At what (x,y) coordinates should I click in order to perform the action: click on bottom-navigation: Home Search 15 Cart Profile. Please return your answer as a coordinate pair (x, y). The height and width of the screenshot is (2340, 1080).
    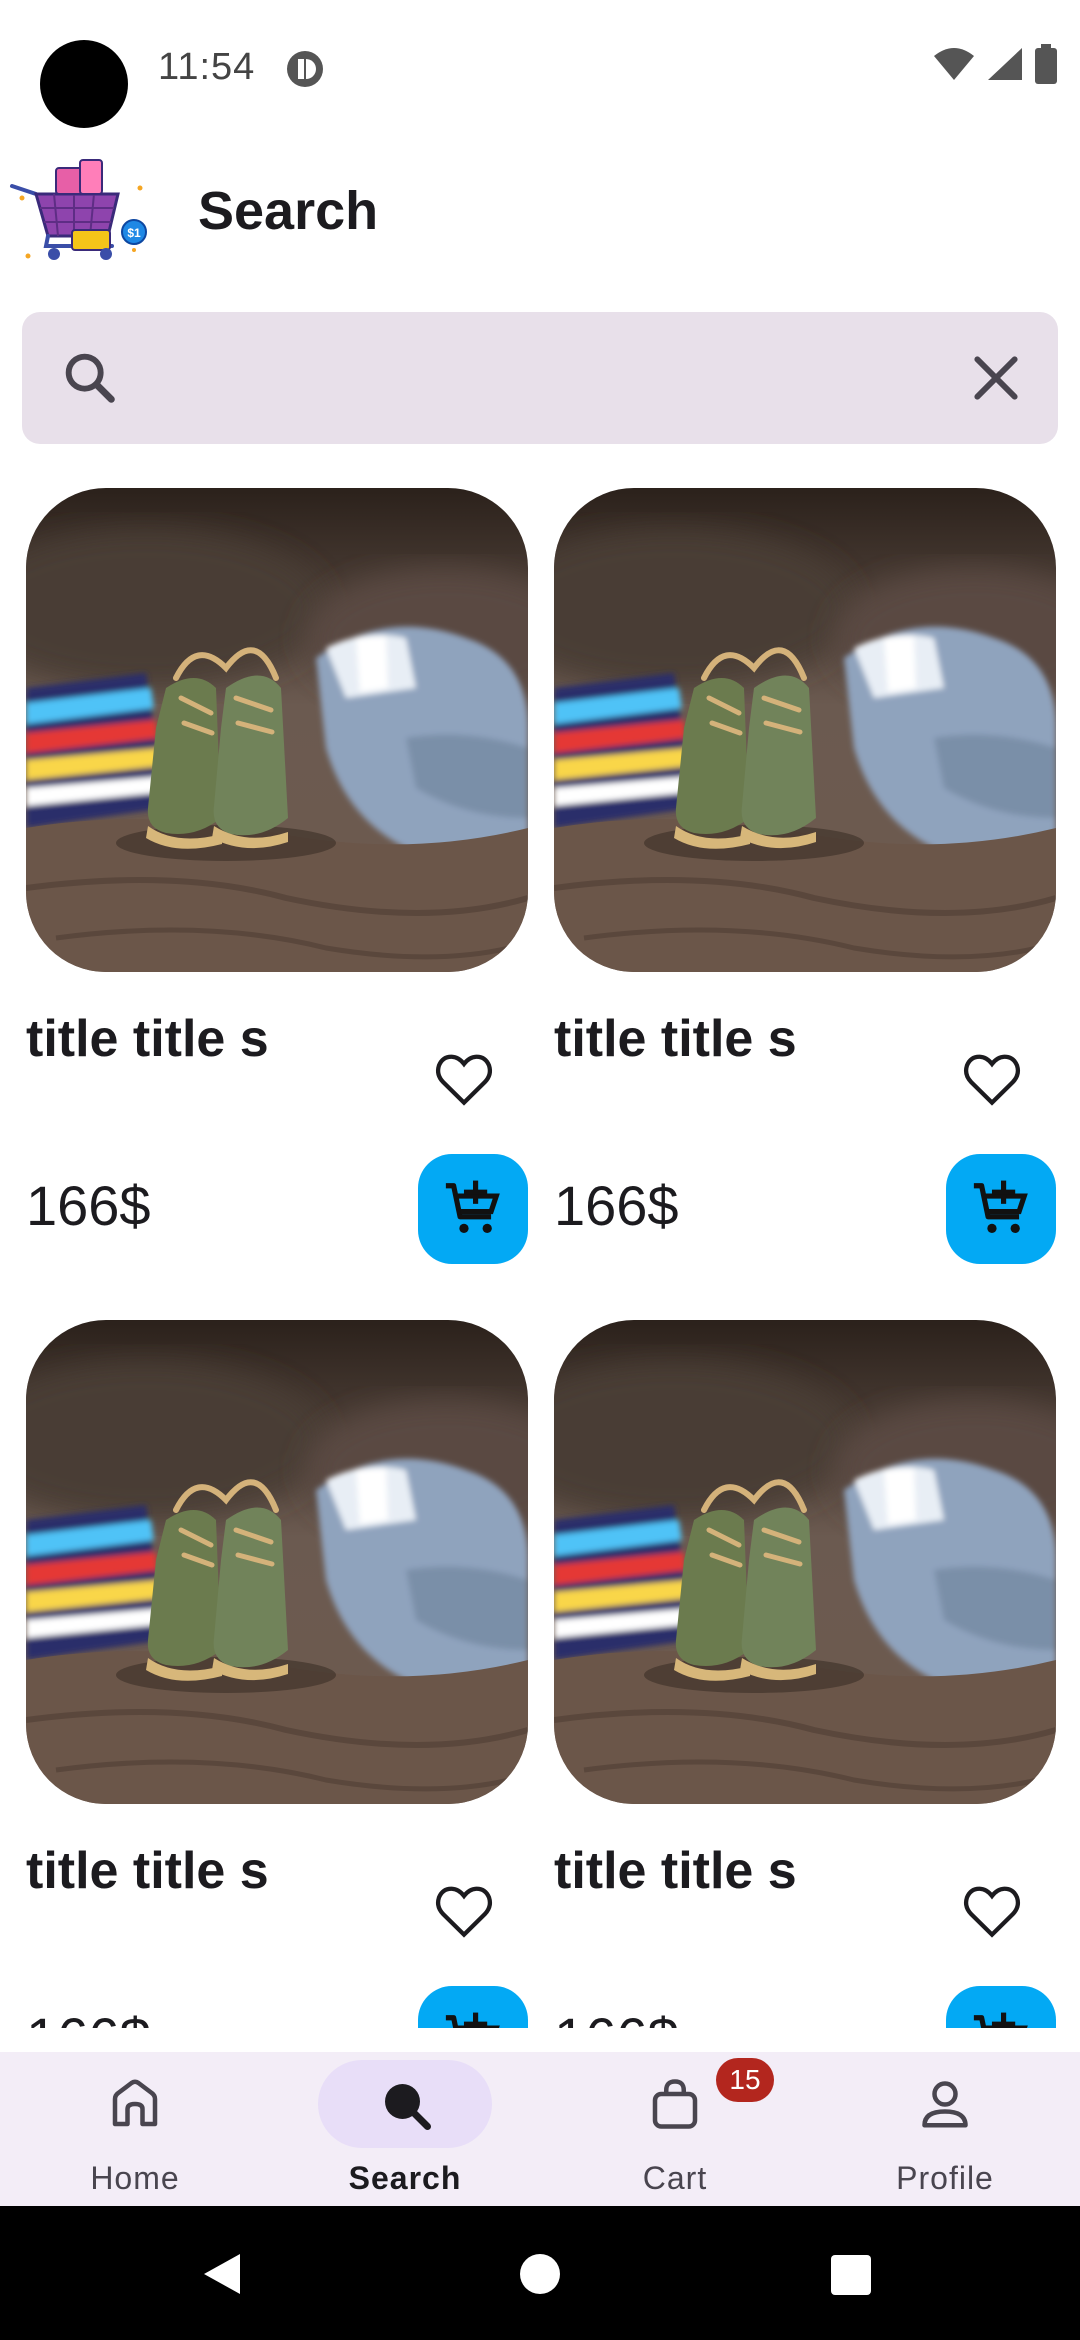
    Looking at the image, I should click on (540, 2129).